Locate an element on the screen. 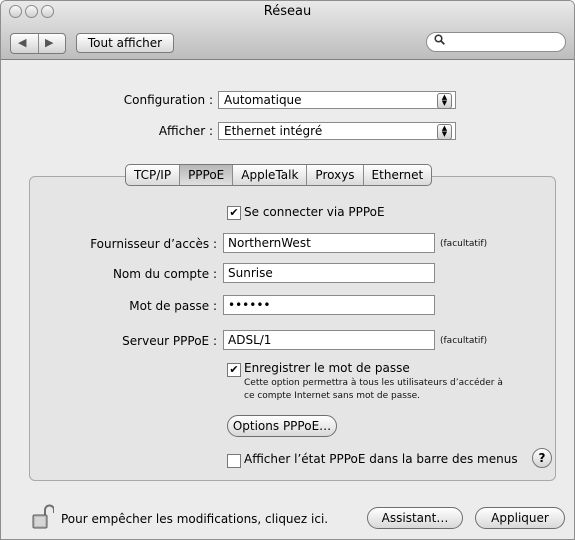 The height and width of the screenshot is (540, 575). server-optional-note: (facultatif) is located at coordinates (464, 341).